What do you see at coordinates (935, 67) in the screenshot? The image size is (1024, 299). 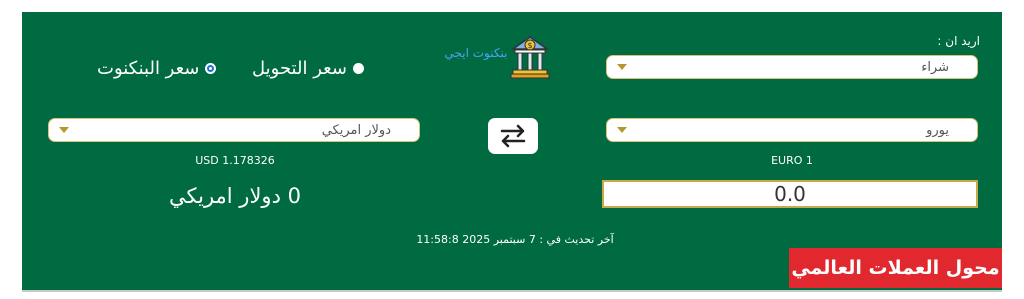 I see `operation-select-value: شراء` at bounding box center [935, 67].